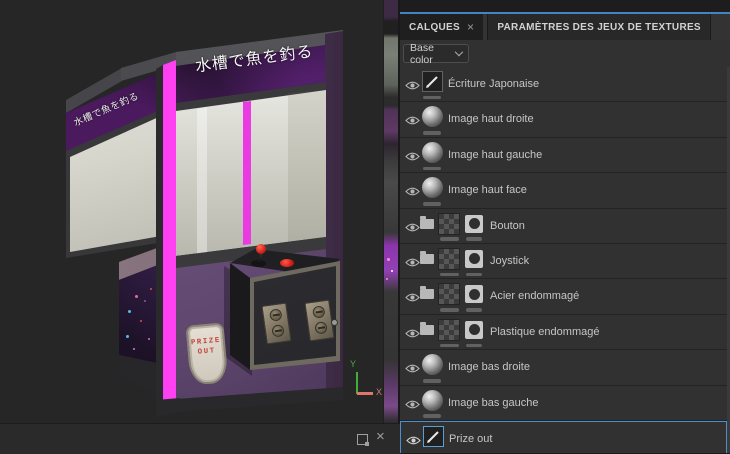 The width and height of the screenshot is (730, 454). I want to click on layer-label: Bouton, so click(507, 225).